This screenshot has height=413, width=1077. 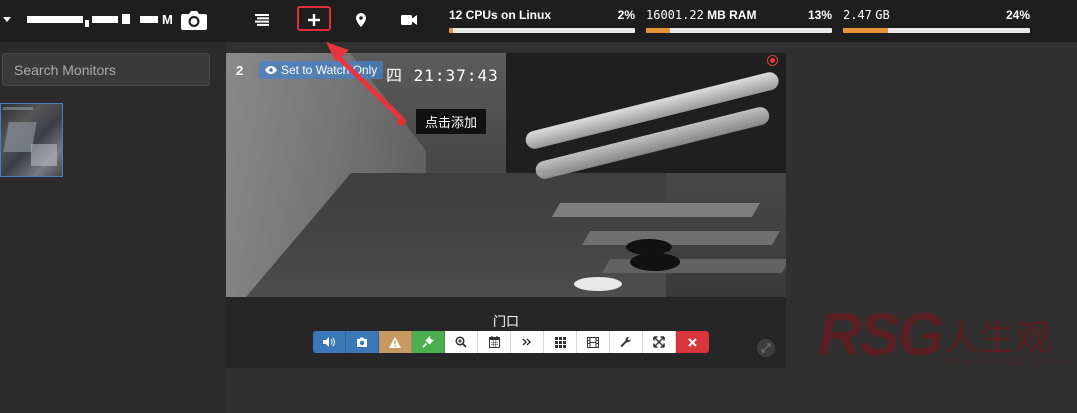 I want to click on monitor-thumbnail, so click(x=31, y=140).